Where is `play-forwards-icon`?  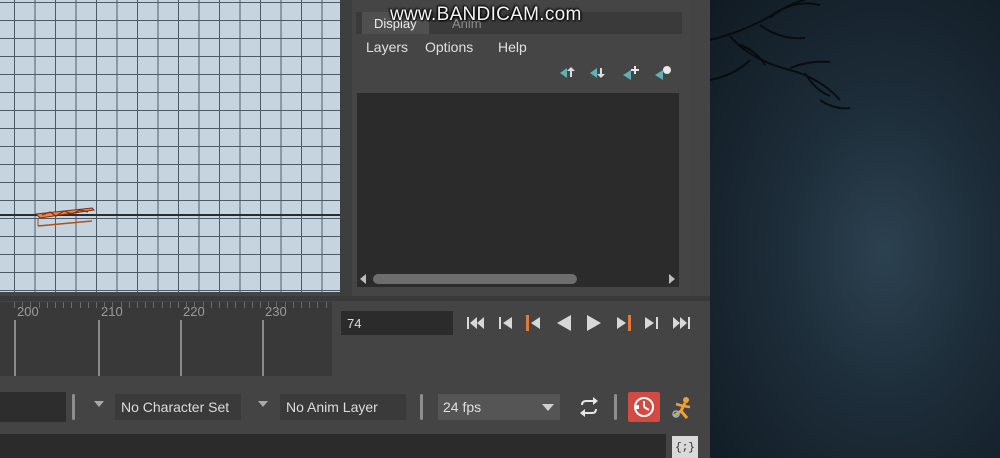 play-forwards-icon is located at coordinates (594, 323).